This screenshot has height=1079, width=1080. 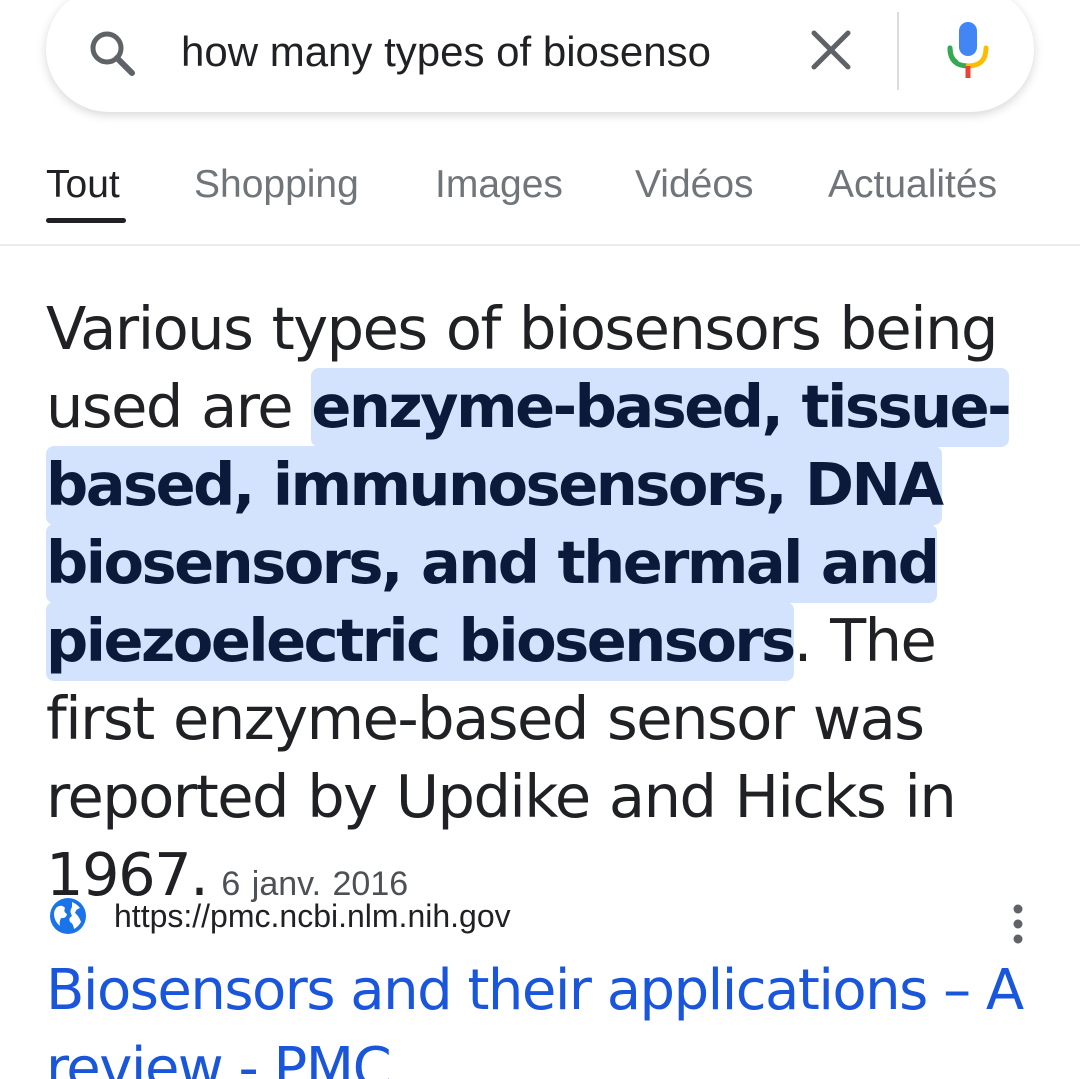 I want to click on tab-images: Images, so click(x=499, y=185).